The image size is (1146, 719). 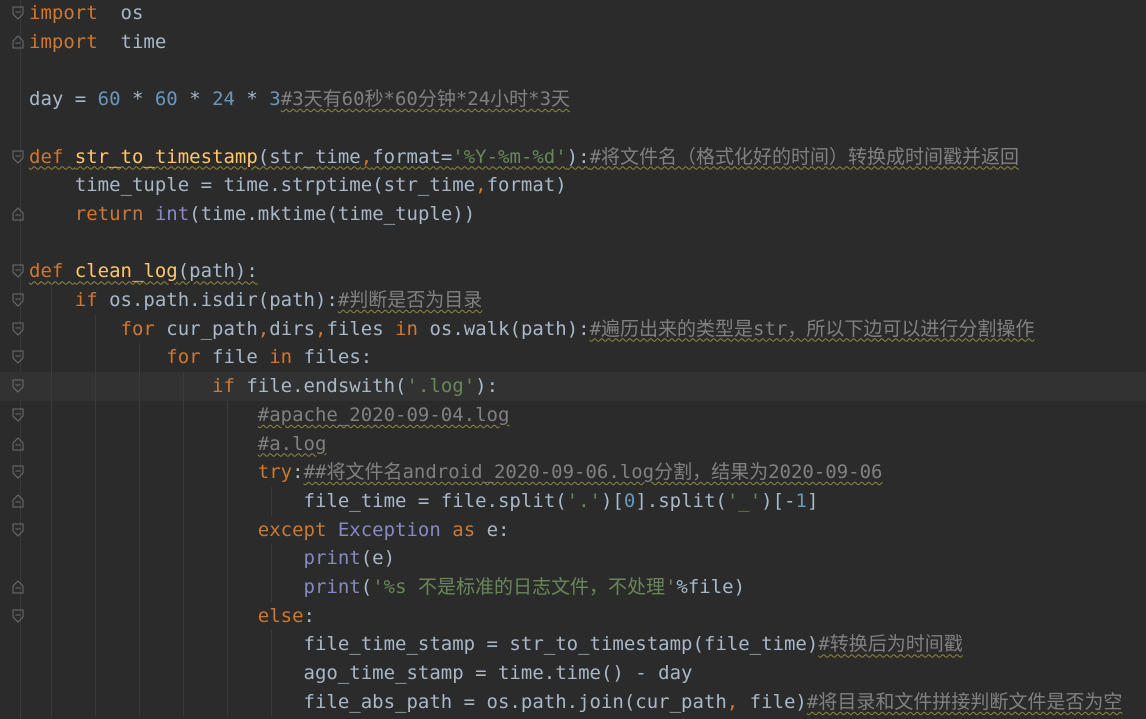 What do you see at coordinates (573, 558) in the screenshot?
I see `code-line: print(e)` at bounding box center [573, 558].